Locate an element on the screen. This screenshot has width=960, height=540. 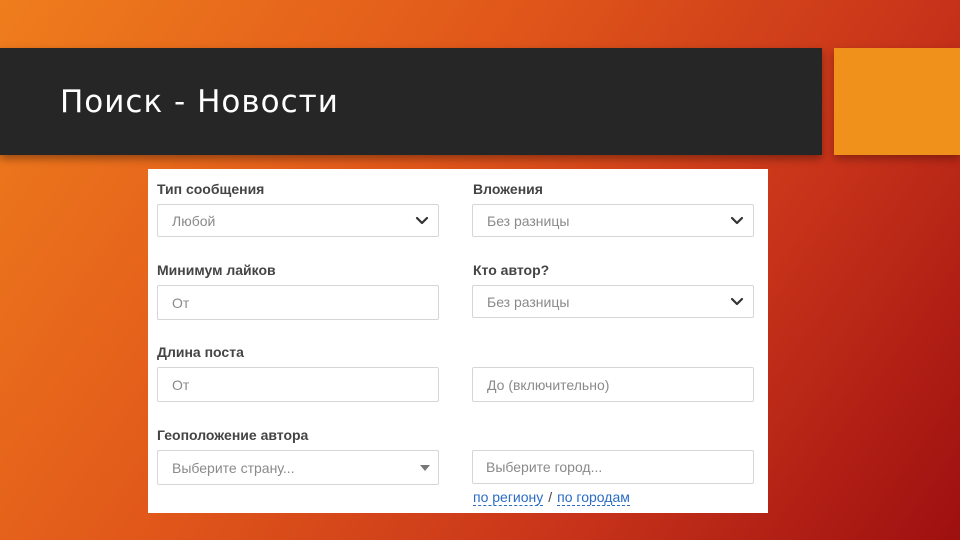
by-region-link: по региону is located at coordinates (508, 497).